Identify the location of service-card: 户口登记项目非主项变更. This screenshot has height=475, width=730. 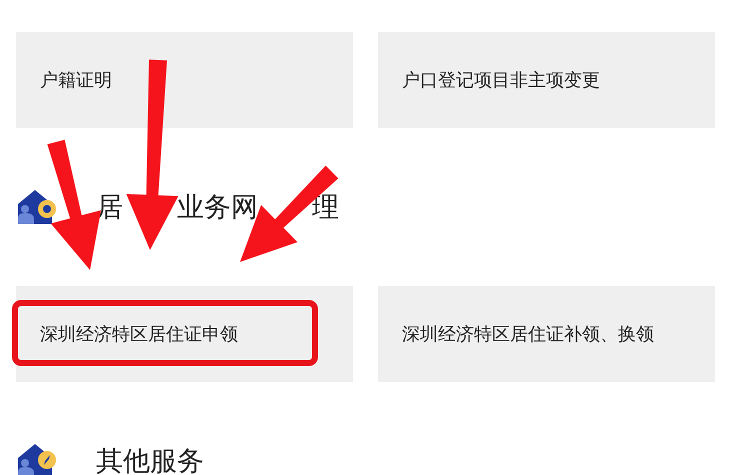
(546, 80).